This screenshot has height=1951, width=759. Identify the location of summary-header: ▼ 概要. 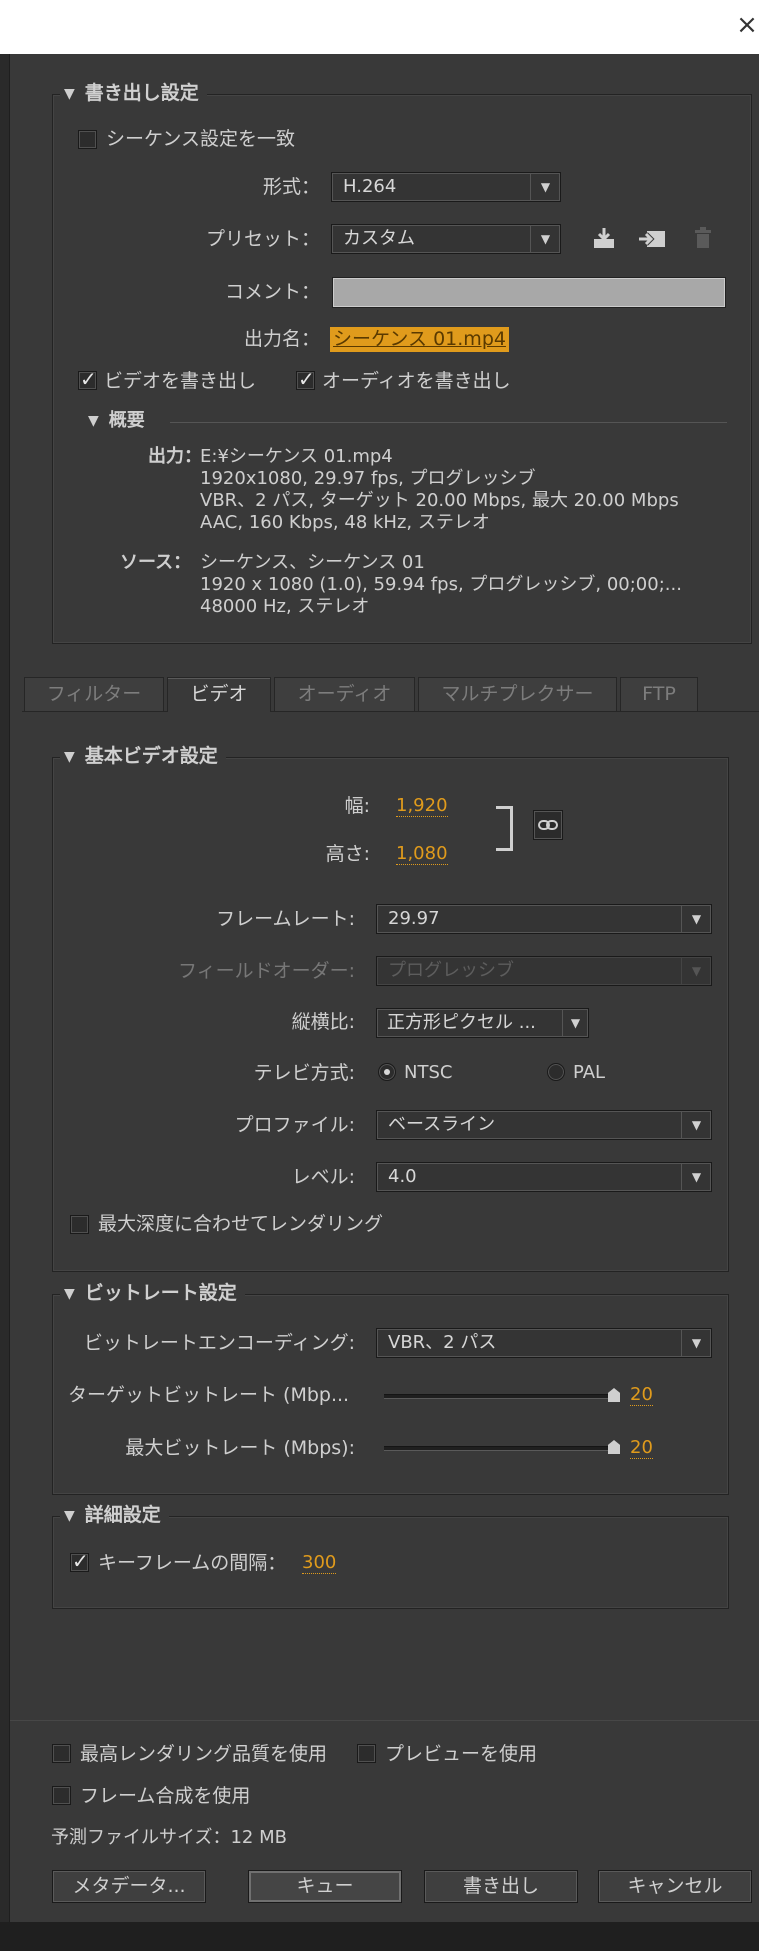
(116, 421).